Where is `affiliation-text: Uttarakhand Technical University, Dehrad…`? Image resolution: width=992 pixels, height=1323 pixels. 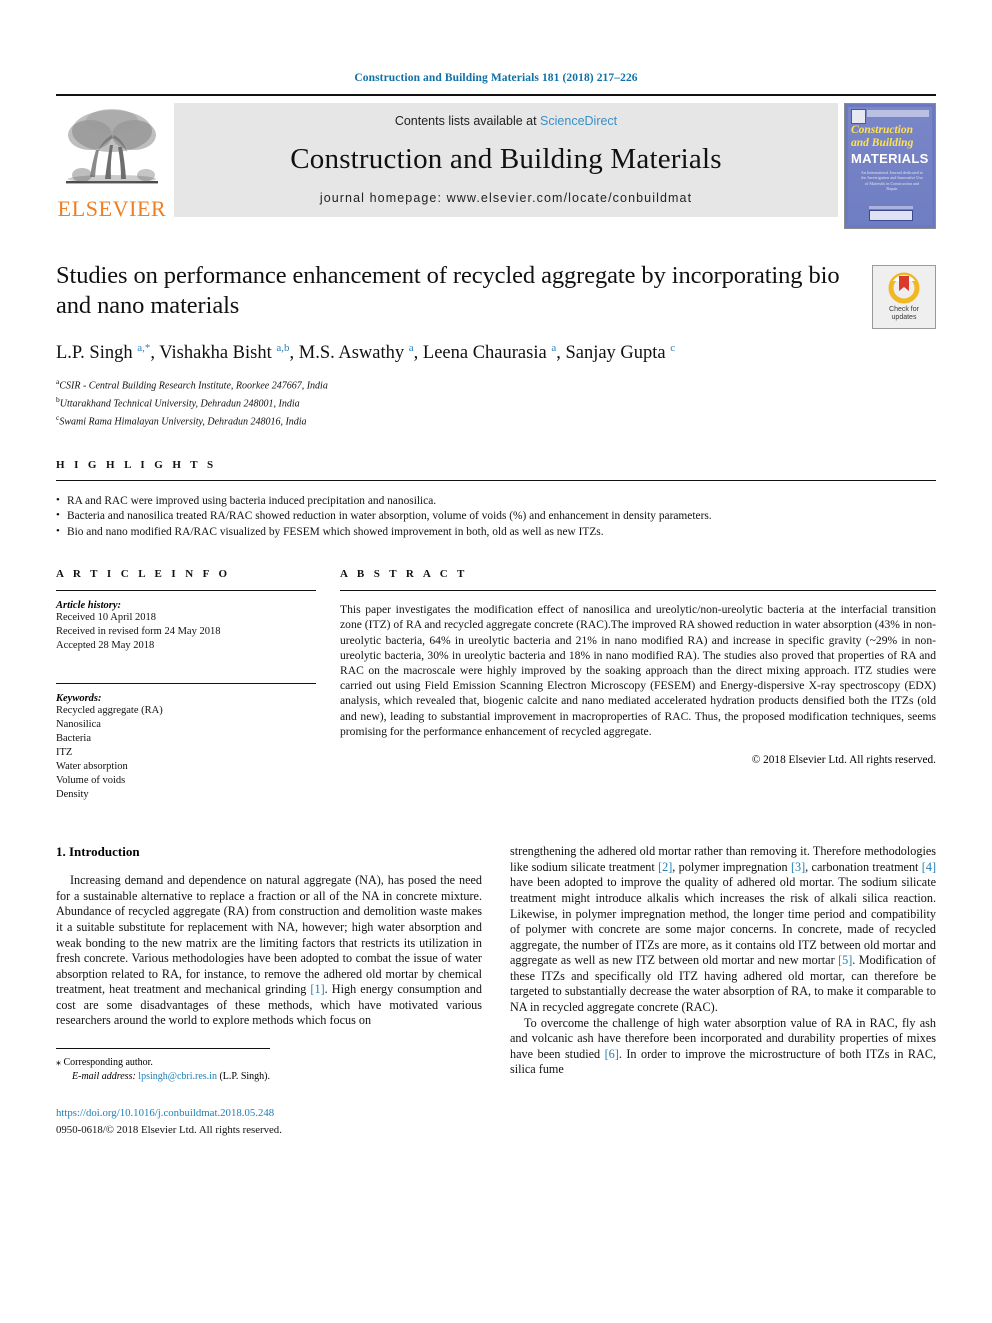 affiliation-text: Uttarakhand Technical University, Dehrad… is located at coordinates (179, 404).